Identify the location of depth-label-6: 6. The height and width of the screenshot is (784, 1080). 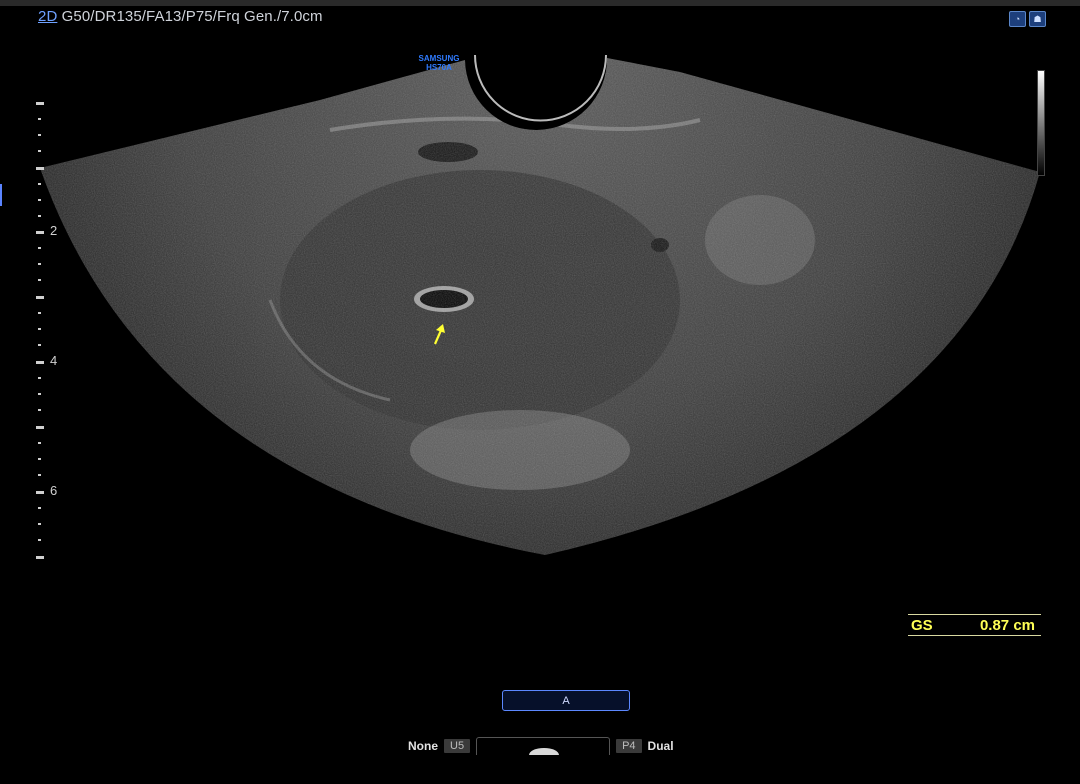
(54, 490).